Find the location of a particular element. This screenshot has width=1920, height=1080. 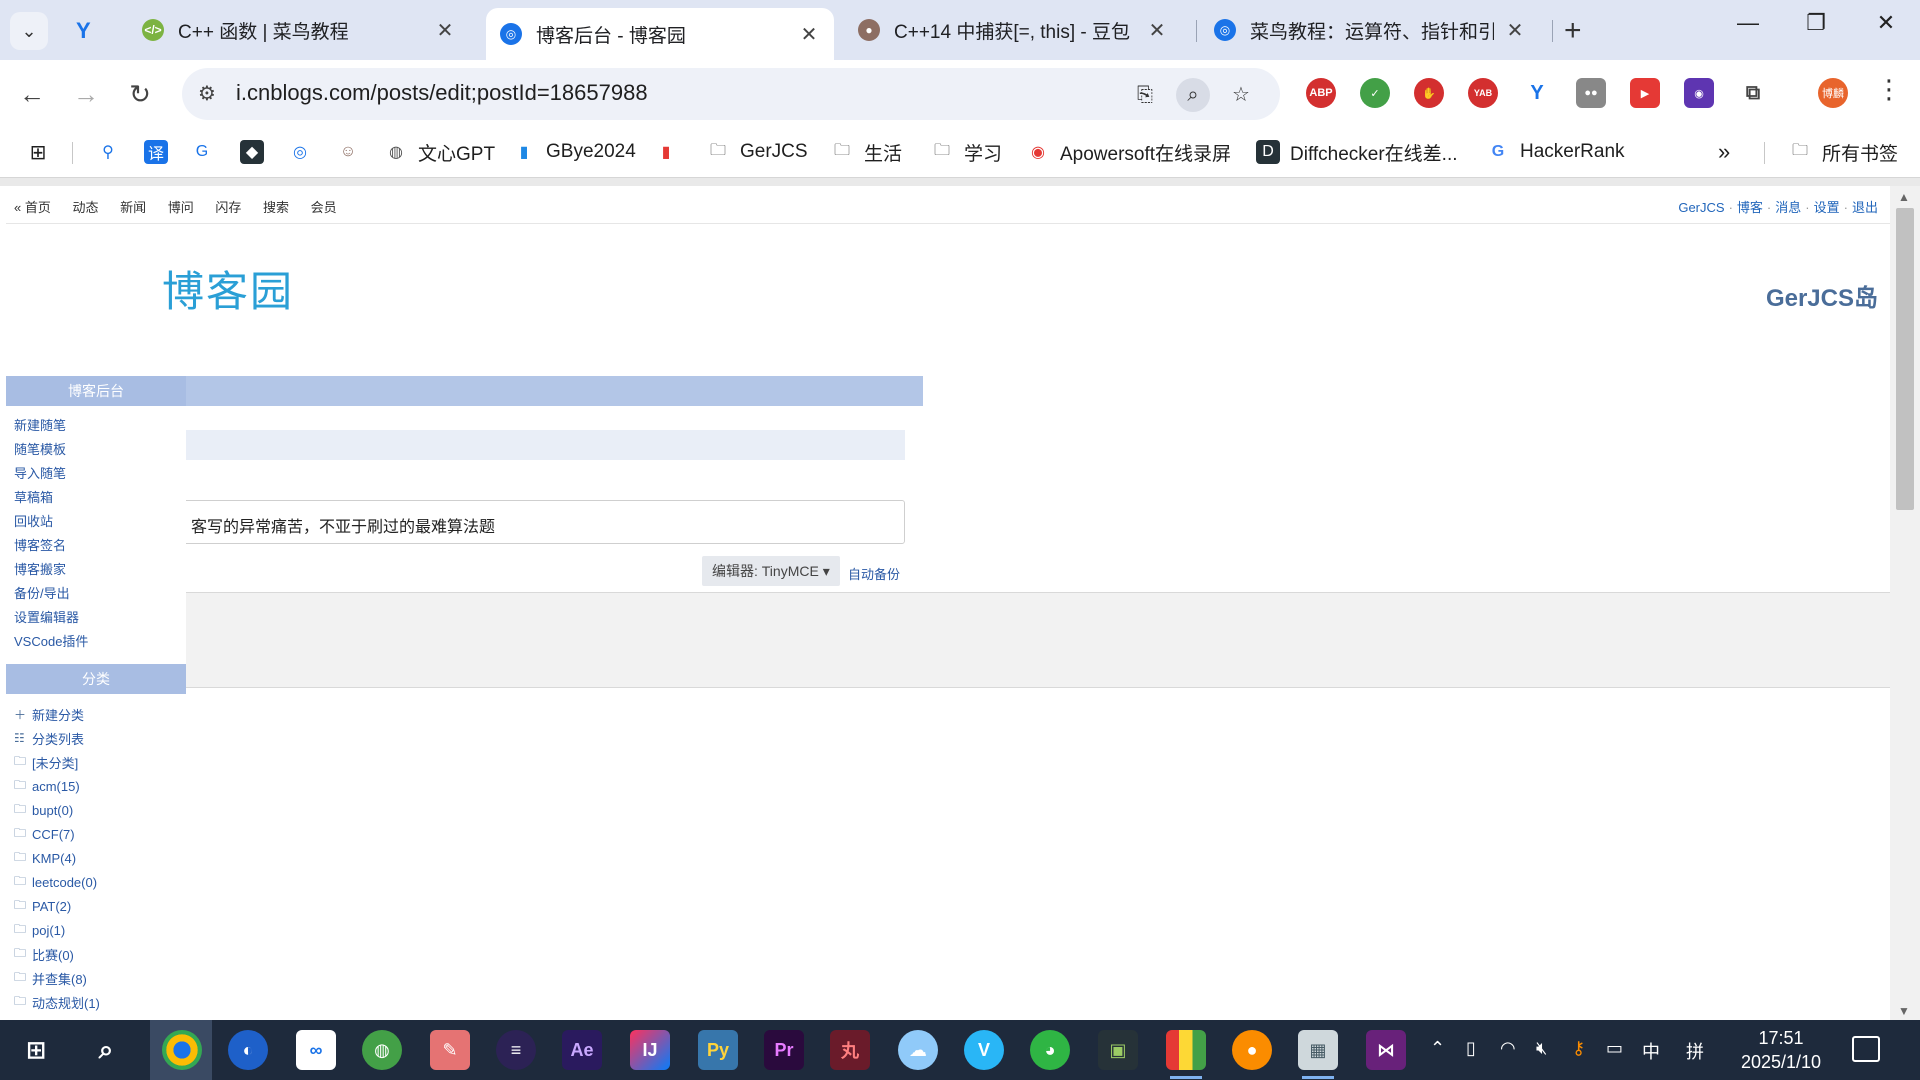

scroll-down-icon: ▼ is located at coordinates (1904, 1011).